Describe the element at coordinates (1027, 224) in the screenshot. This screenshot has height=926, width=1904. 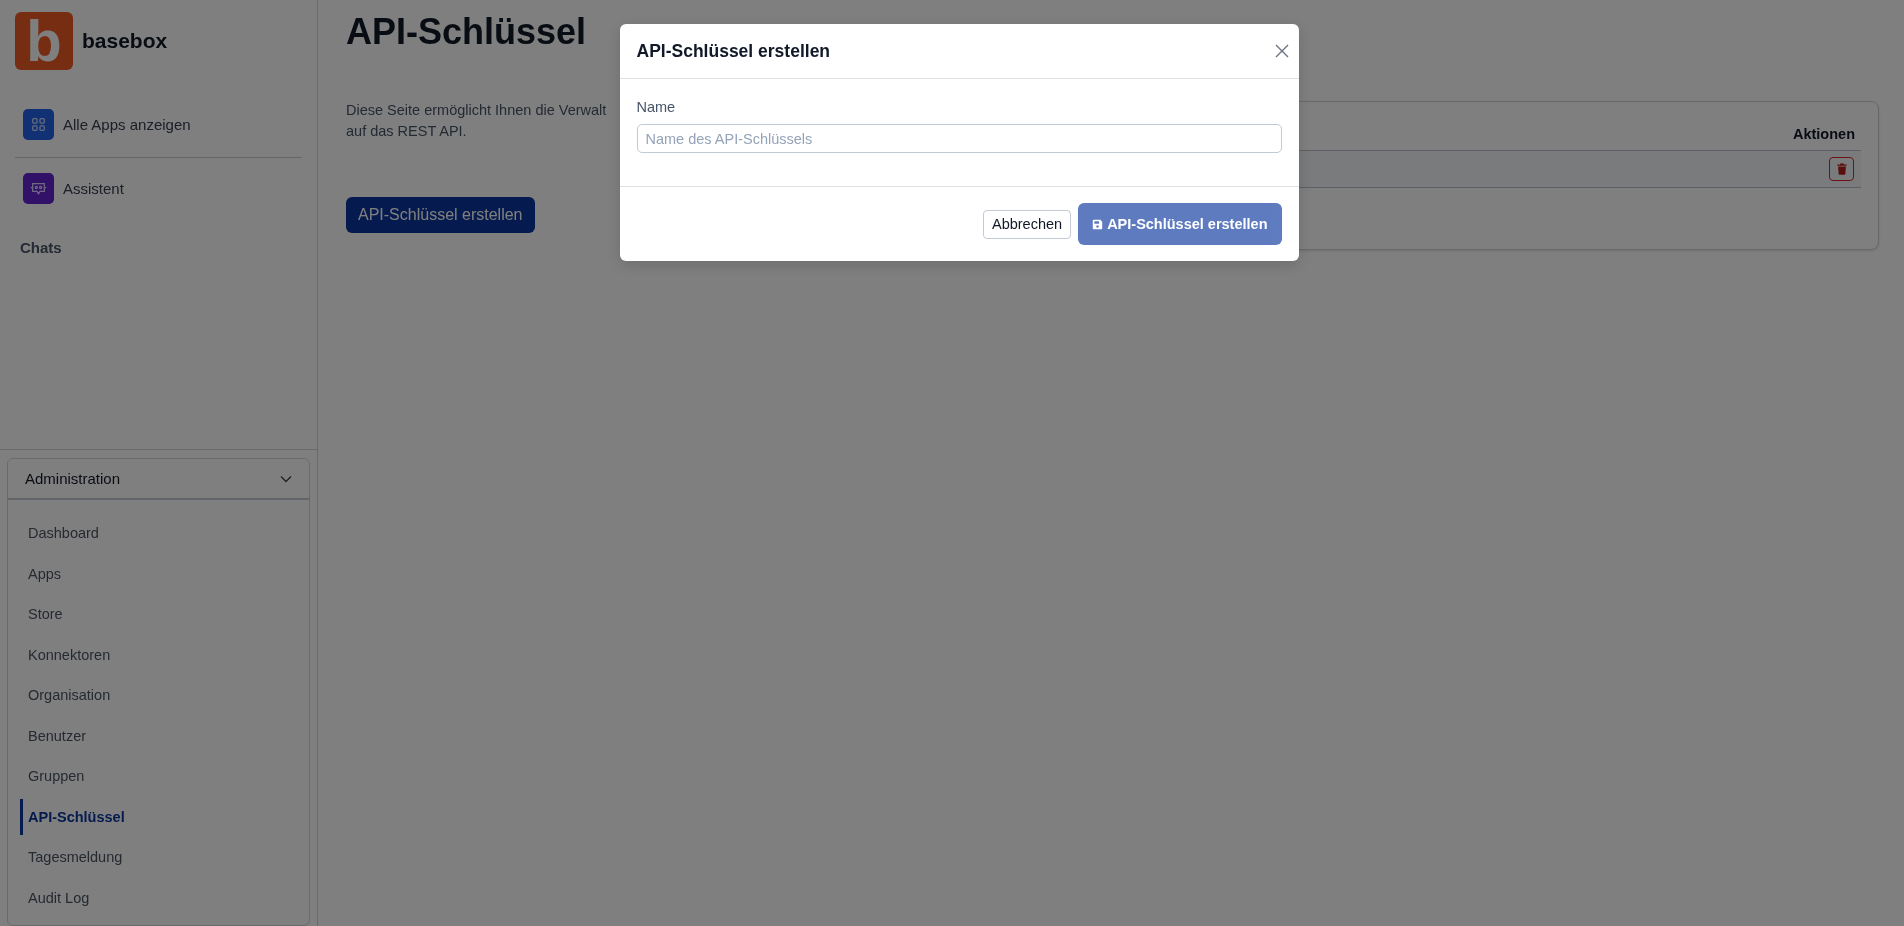
I see `cancel-button: Abbrechen` at that location.